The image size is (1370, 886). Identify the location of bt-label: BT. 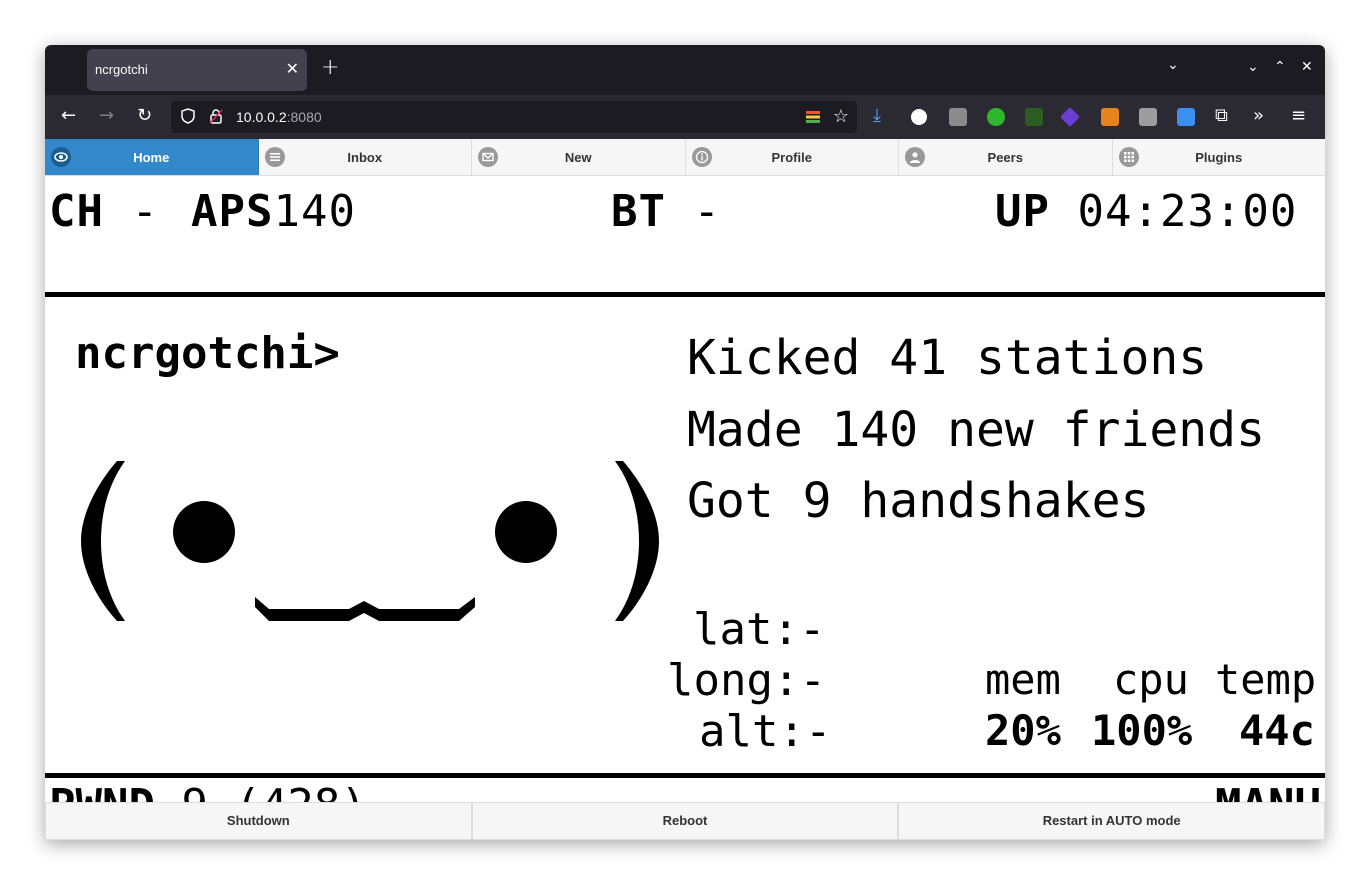
(638, 211).